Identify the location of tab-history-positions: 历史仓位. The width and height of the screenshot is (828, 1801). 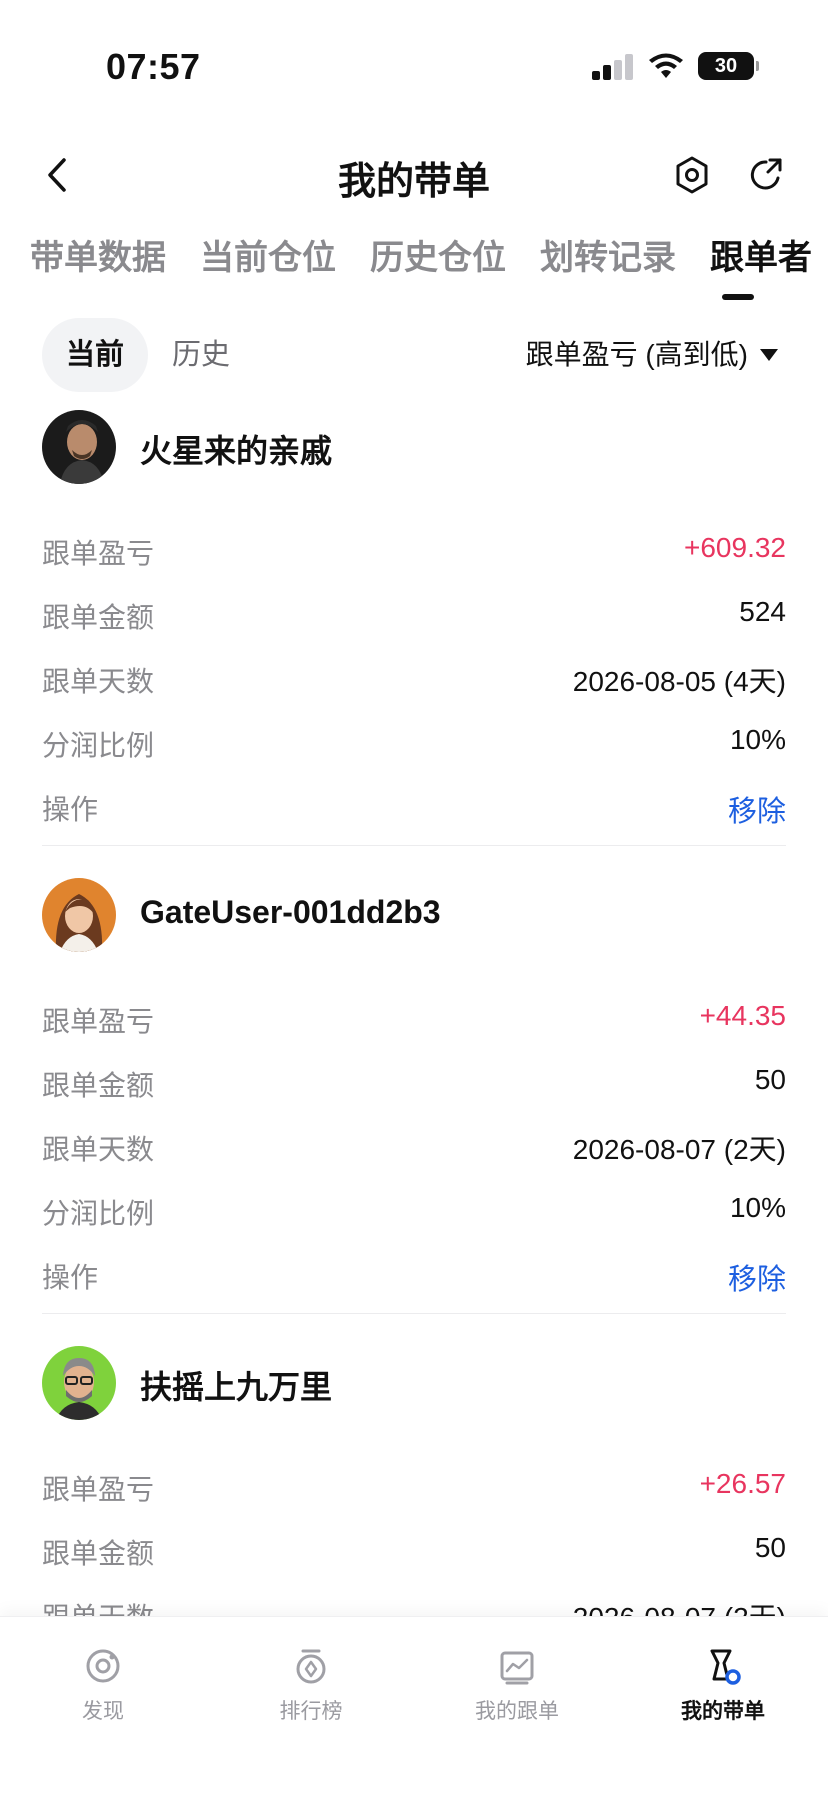
(455, 258).